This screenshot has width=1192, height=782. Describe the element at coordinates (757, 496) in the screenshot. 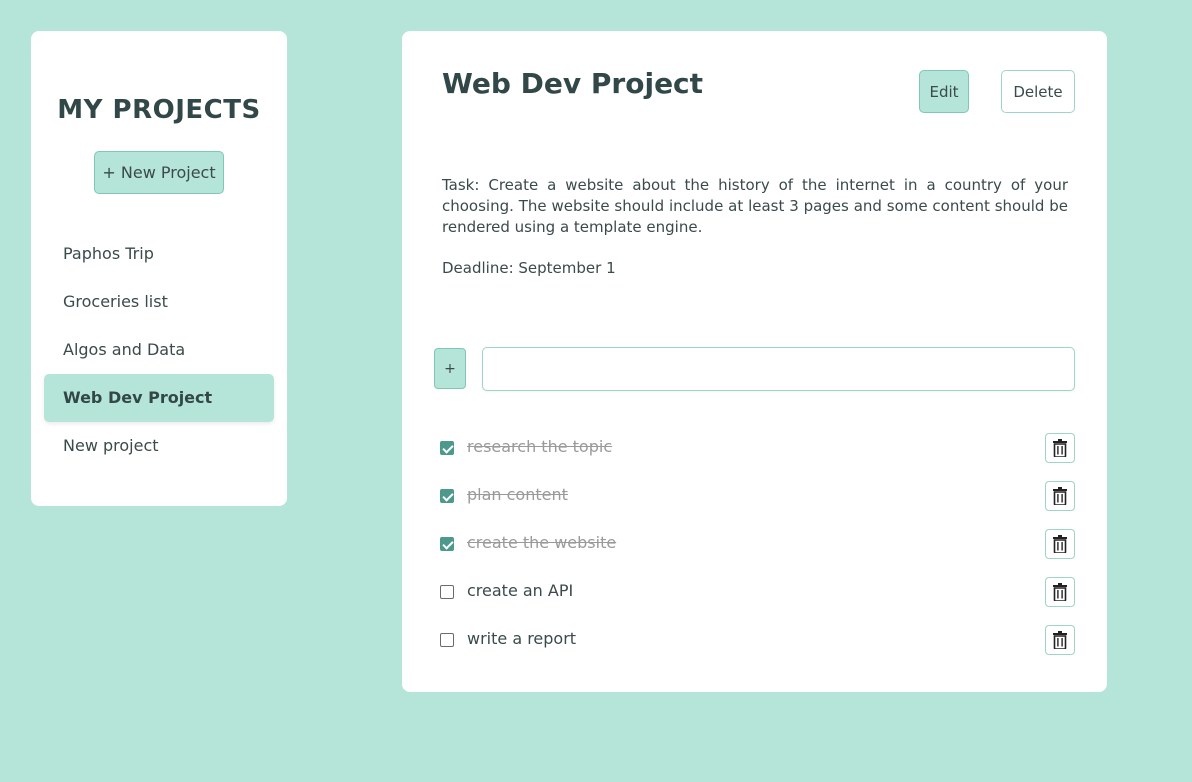

I see `task-item: plan content` at that location.